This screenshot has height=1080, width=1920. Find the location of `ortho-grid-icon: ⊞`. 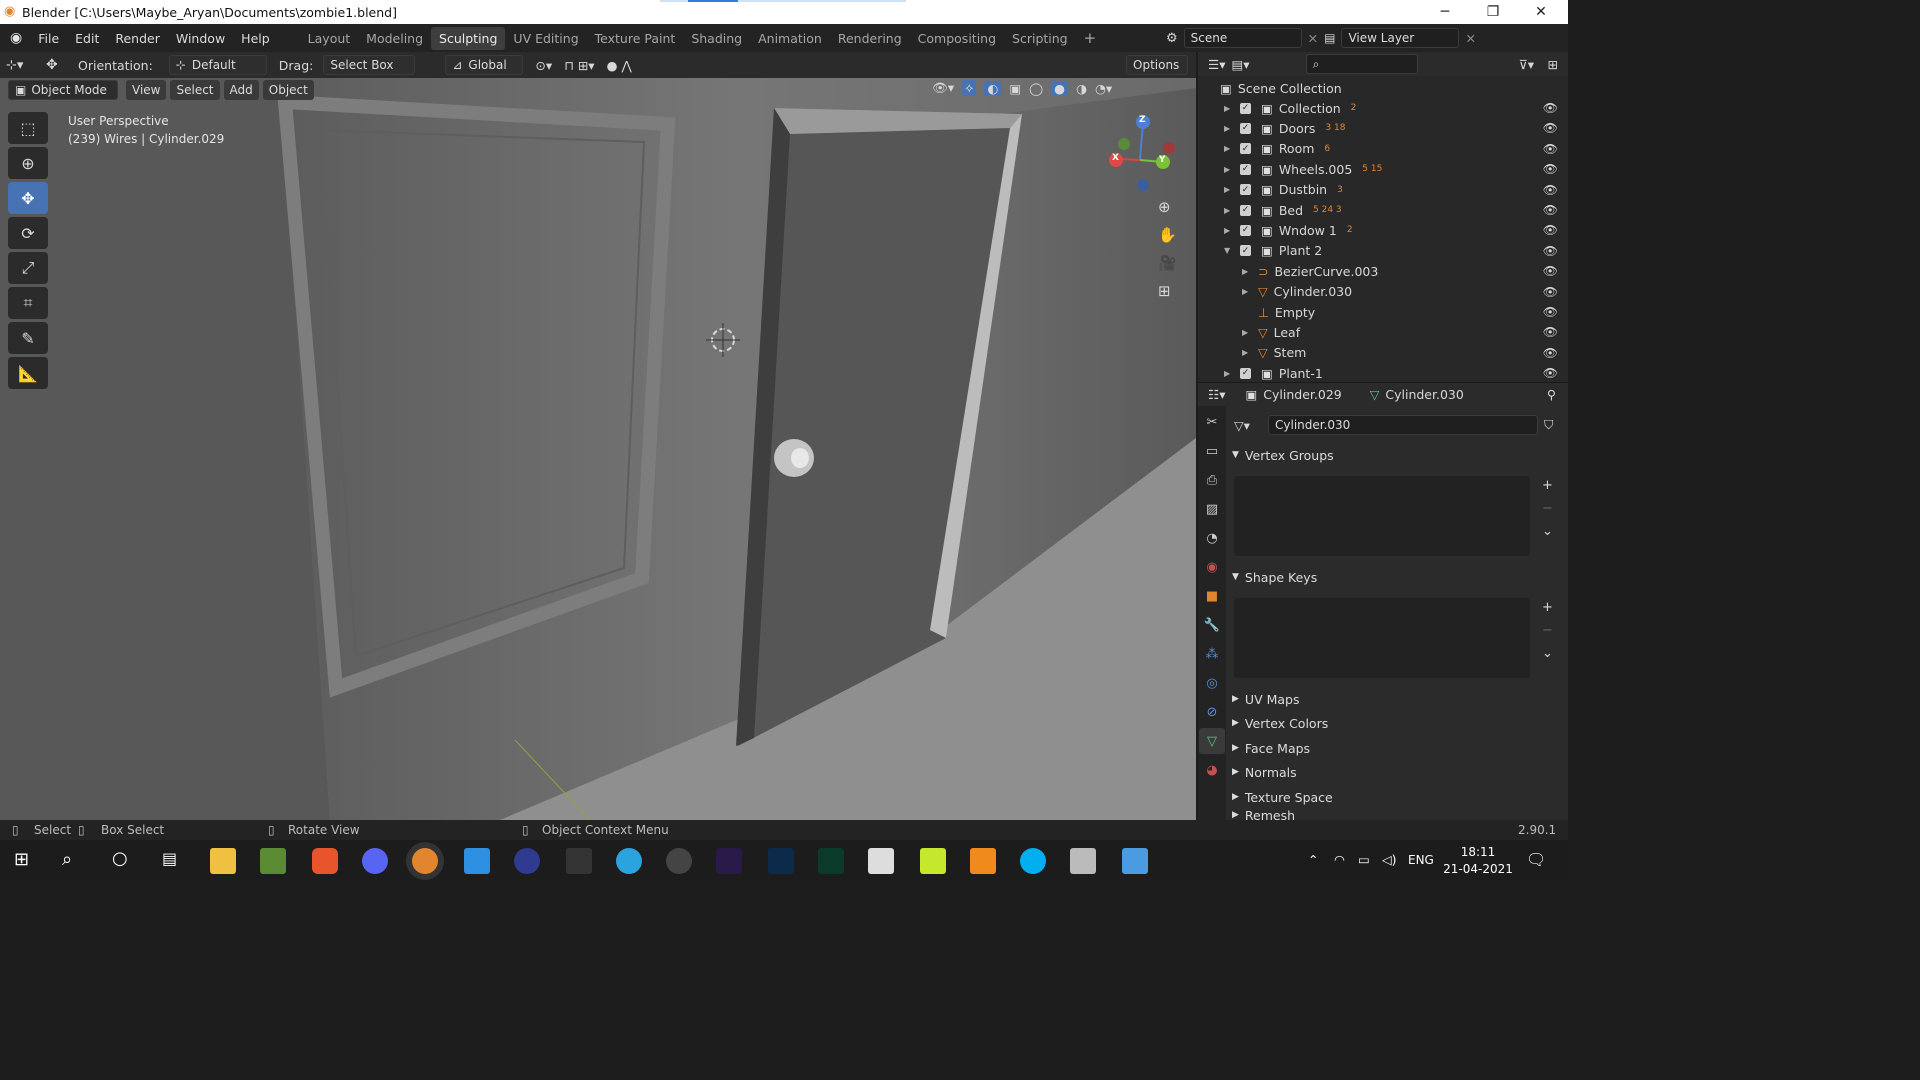

ortho-grid-icon: ⊞ is located at coordinates (1167, 291).